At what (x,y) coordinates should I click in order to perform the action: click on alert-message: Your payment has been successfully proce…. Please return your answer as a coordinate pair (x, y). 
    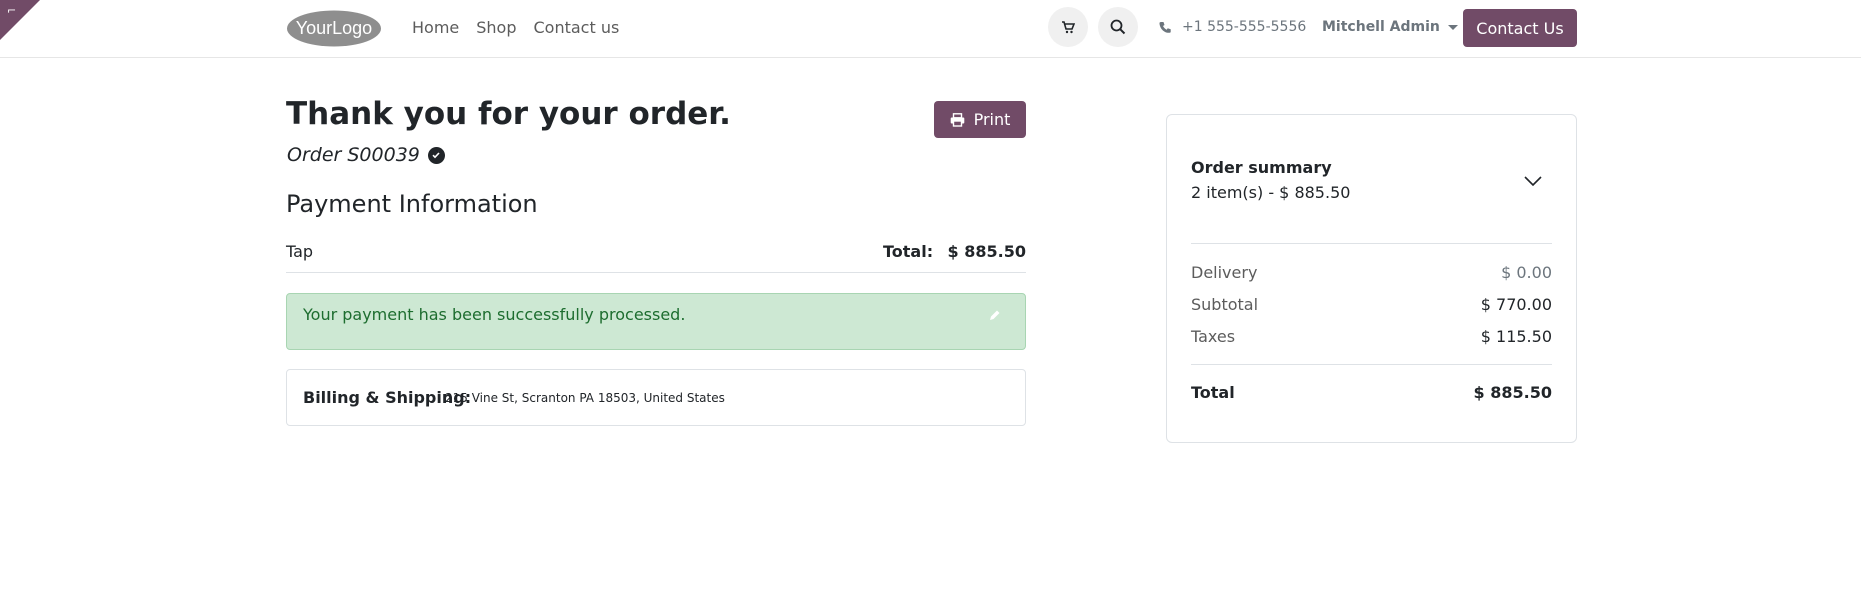
    Looking at the image, I should click on (494, 314).